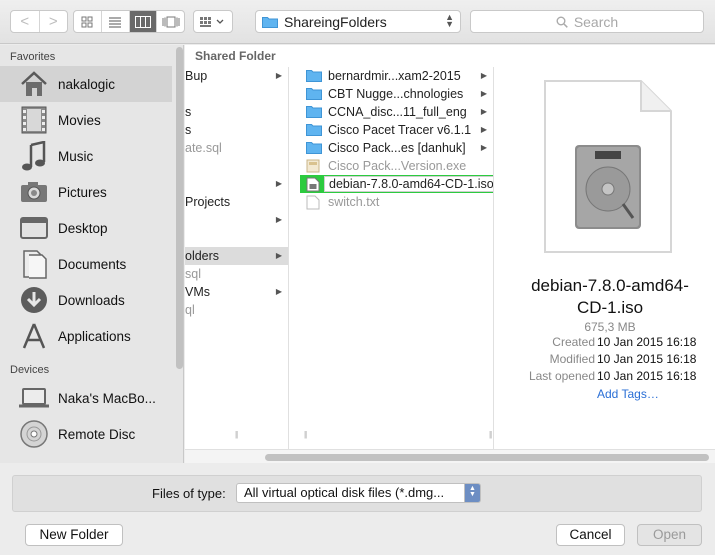 The height and width of the screenshot is (555, 715). I want to click on list-item: Bup ▶, so click(236, 76).